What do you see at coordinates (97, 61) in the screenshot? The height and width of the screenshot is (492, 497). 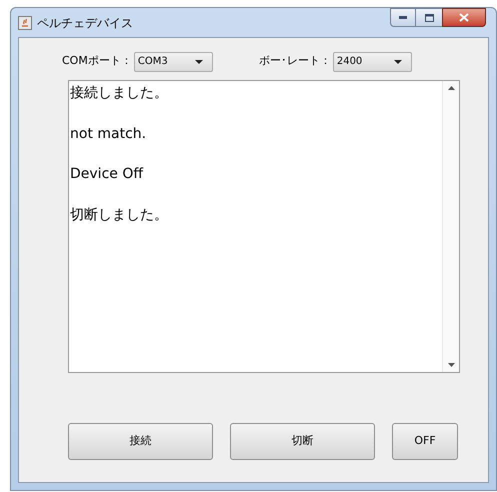 I see `field-label: COMポート：` at bounding box center [97, 61].